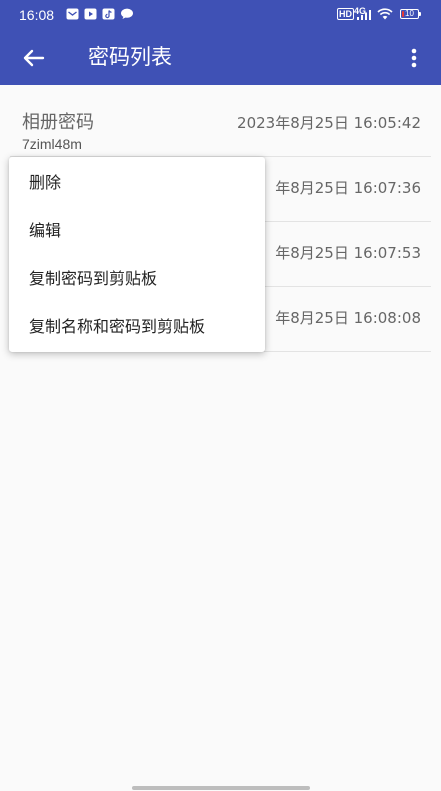 Image resolution: width=441 pixels, height=791 pixels. I want to click on more-vert-icon, so click(414, 58).